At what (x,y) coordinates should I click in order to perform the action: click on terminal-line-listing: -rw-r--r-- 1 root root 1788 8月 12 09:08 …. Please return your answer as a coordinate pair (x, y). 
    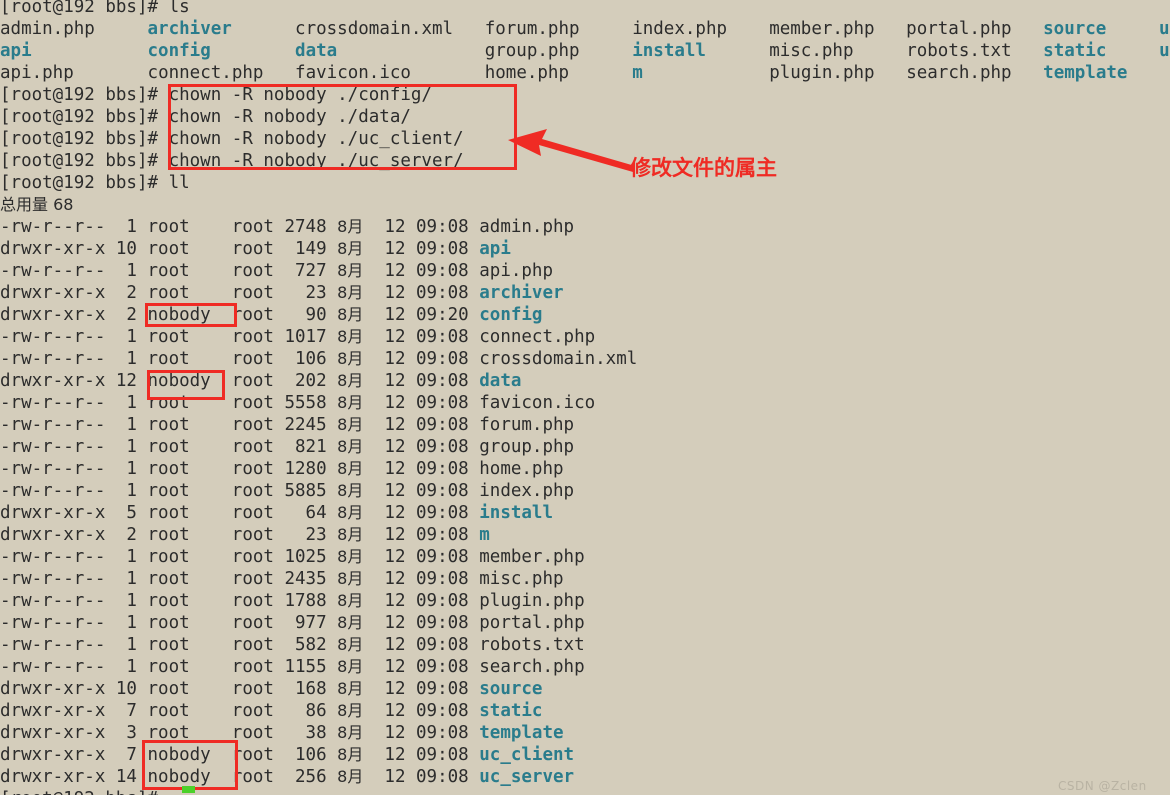
    Looking at the image, I should click on (292, 601).